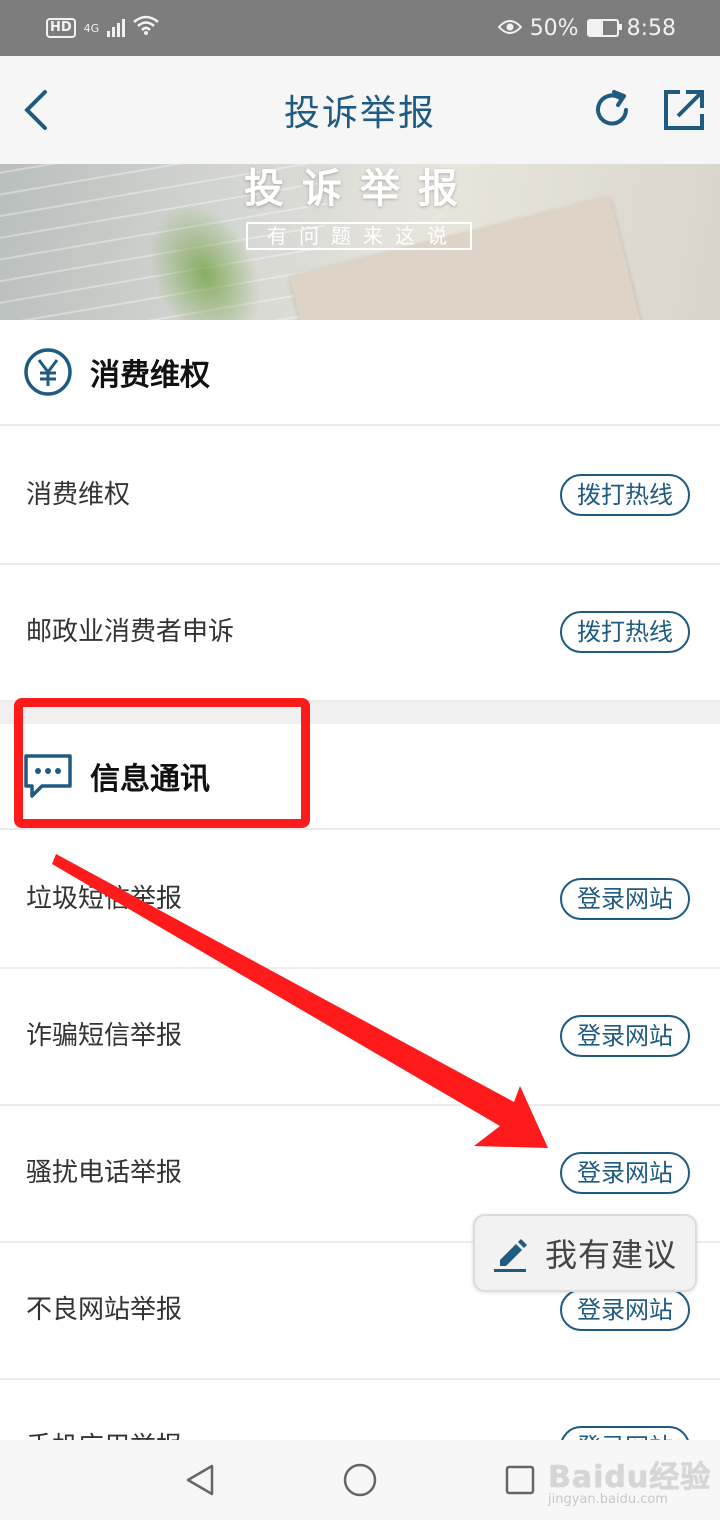  Describe the element at coordinates (511, 1253) in the screenshot. I see `pencil-icon` at that location.